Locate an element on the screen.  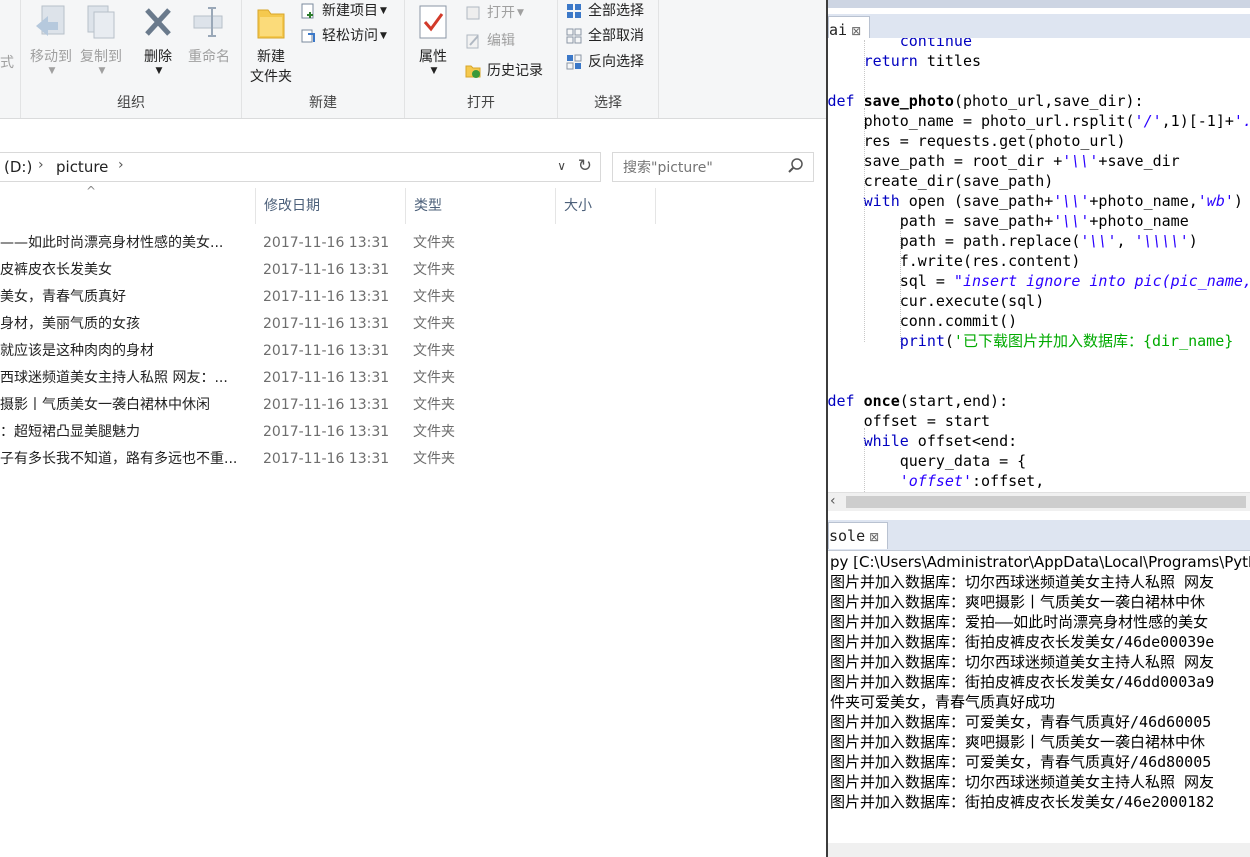
code-line: def once(start,end): is located at coordinates (918, 401).